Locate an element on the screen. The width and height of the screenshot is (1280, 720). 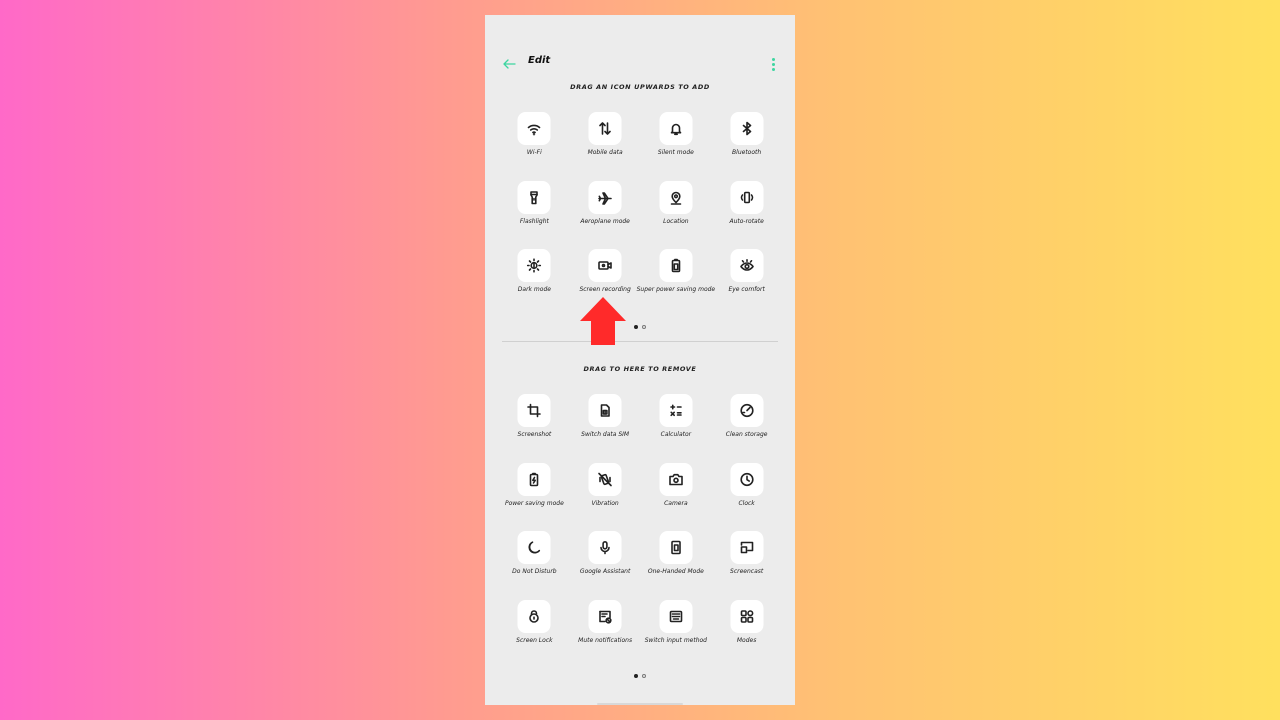
tile-label: Modes is located at coordinates (746, 641).